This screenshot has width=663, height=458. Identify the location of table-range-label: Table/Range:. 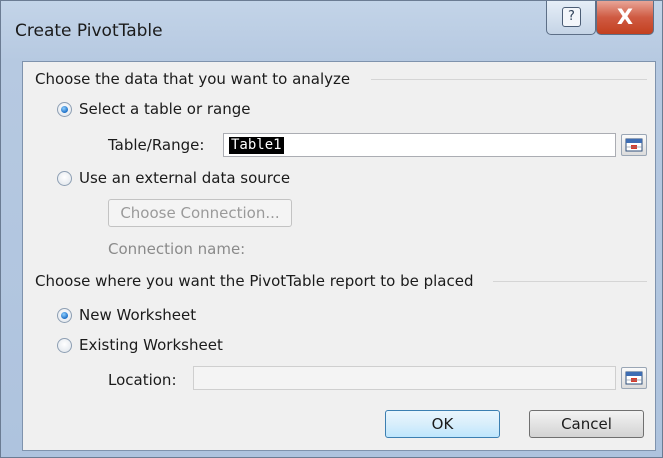
(156, 145).